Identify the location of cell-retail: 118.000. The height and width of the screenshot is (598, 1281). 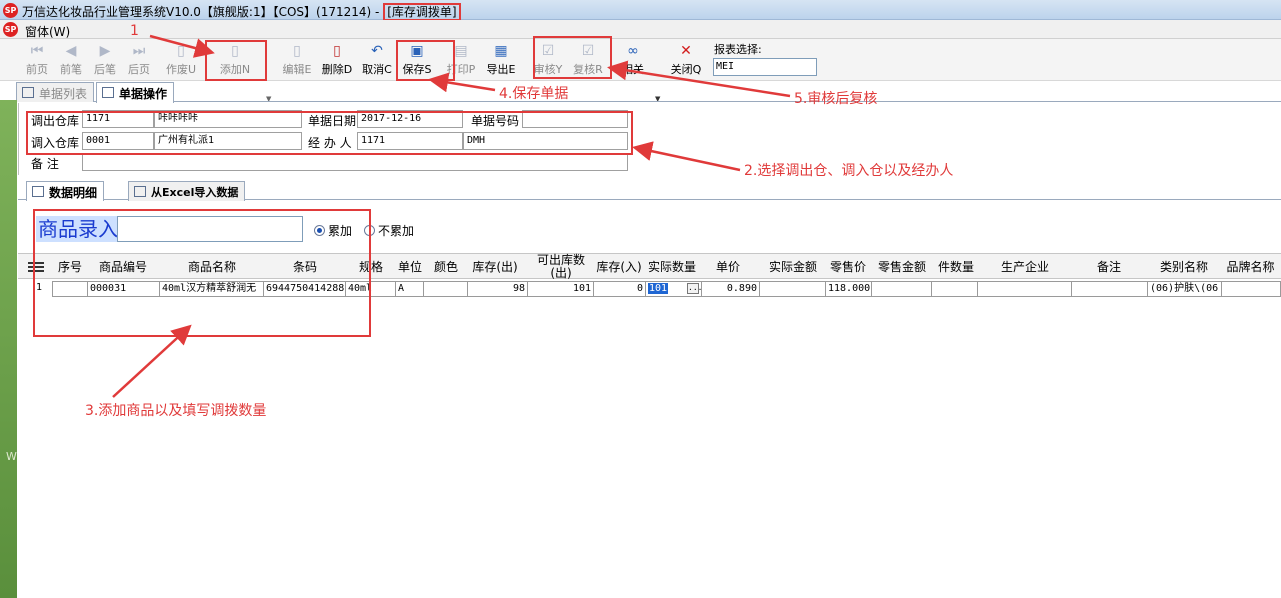
(849, 289).